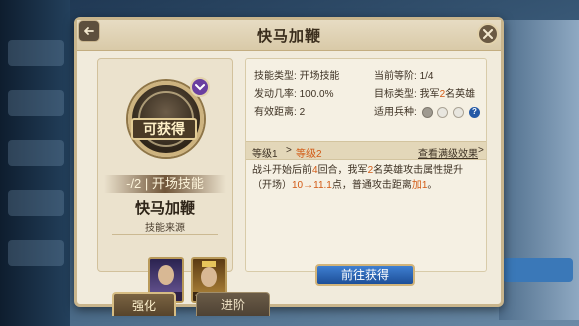  What do you see at coordinates (474, 112) in the screenshot?
I see `help-icon: ?` at bounding box center [474, 112].